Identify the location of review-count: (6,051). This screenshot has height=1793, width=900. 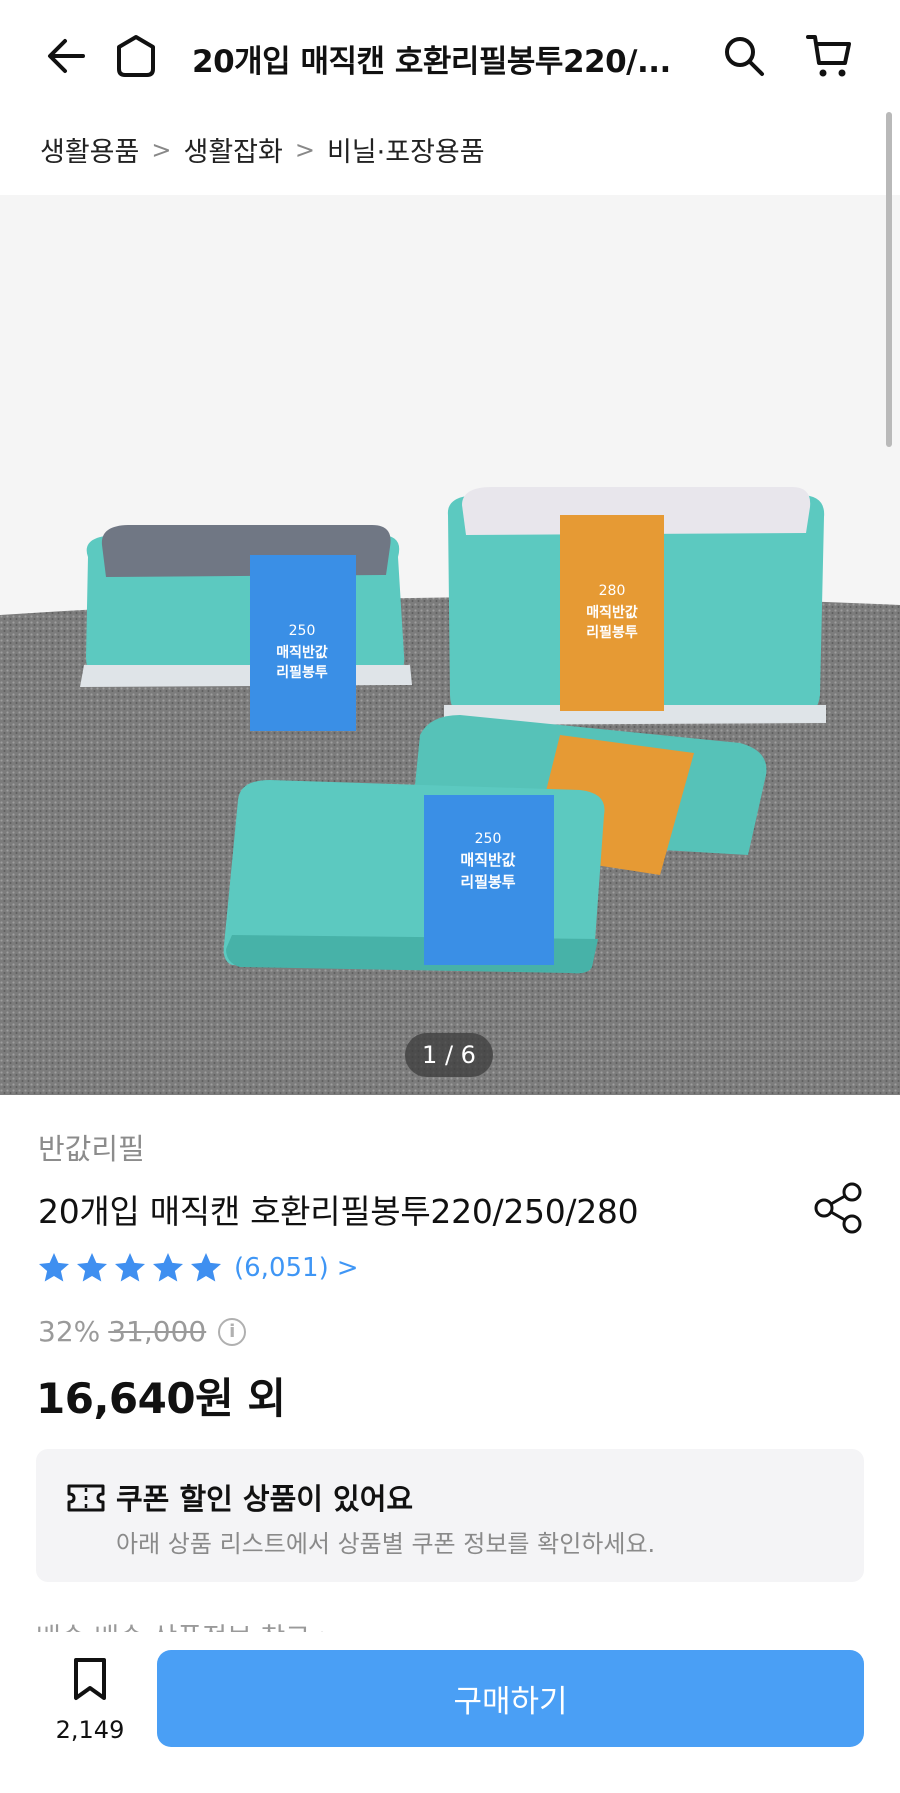
(281, 1268).